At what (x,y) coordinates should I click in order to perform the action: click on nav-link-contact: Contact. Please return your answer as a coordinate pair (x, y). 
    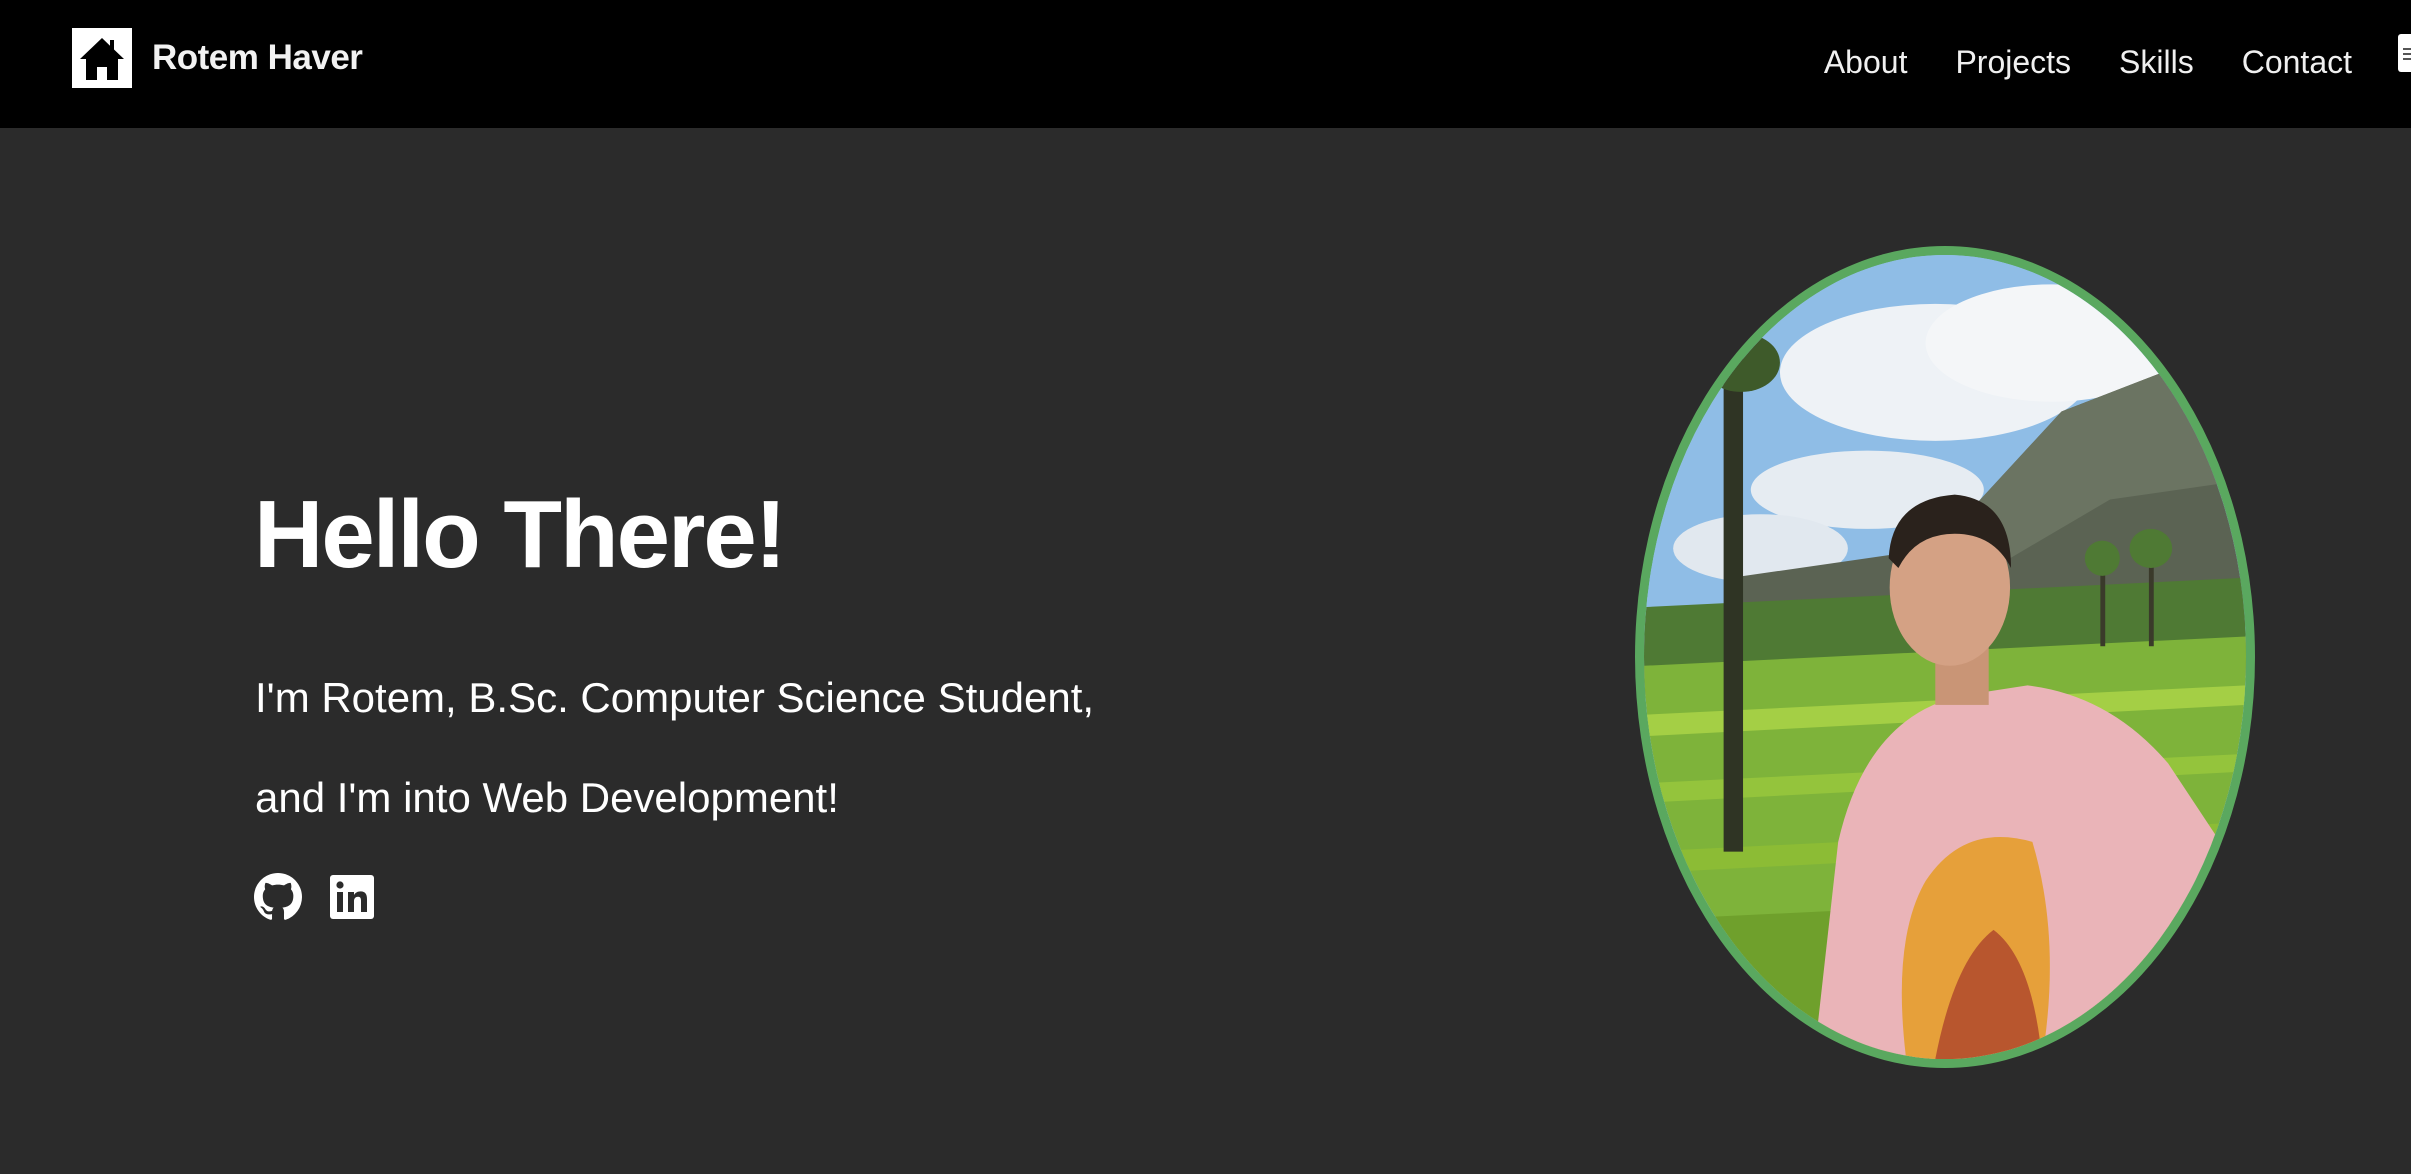
    Looking at the image, I should click on (2297, 62).